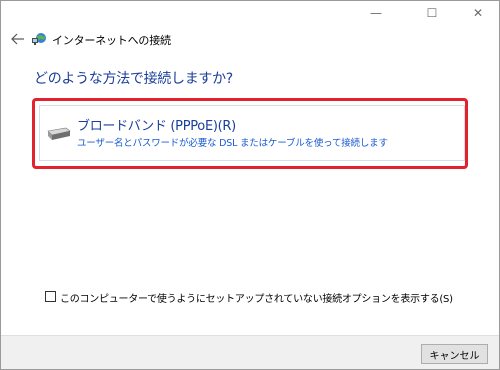 The image size is (500, 370). Describe the element at coordinates (18, 39) in the screenshot. I see `back-arrow-icon` at that location.